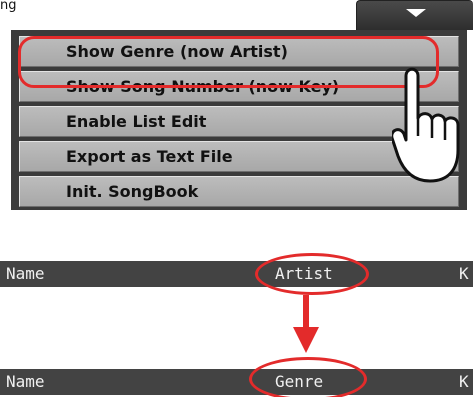  Describe the element at coordinates (149, 156) in the screenshot. I see `menu-item-label: Export as Text File` at that location.